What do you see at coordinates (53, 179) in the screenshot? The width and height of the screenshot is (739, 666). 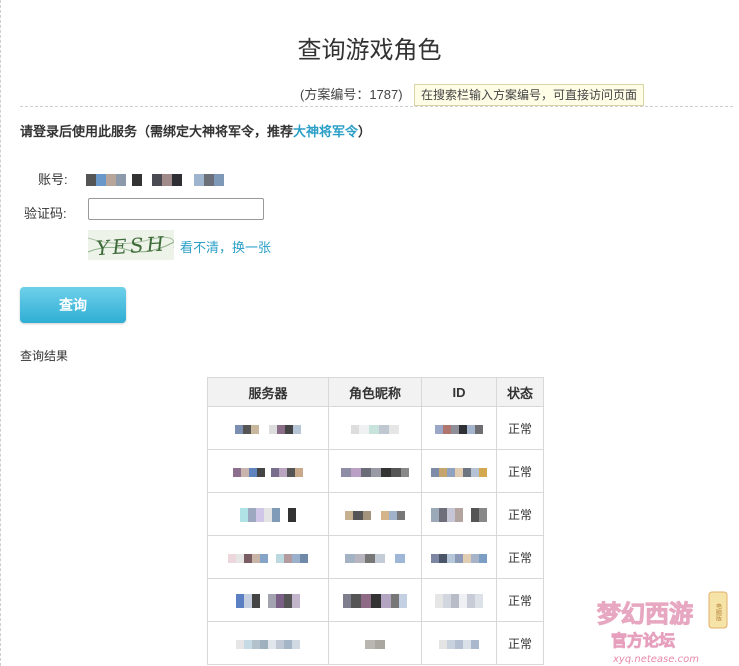 I see `account-label: 账号:` at bounding box center [53, 179].